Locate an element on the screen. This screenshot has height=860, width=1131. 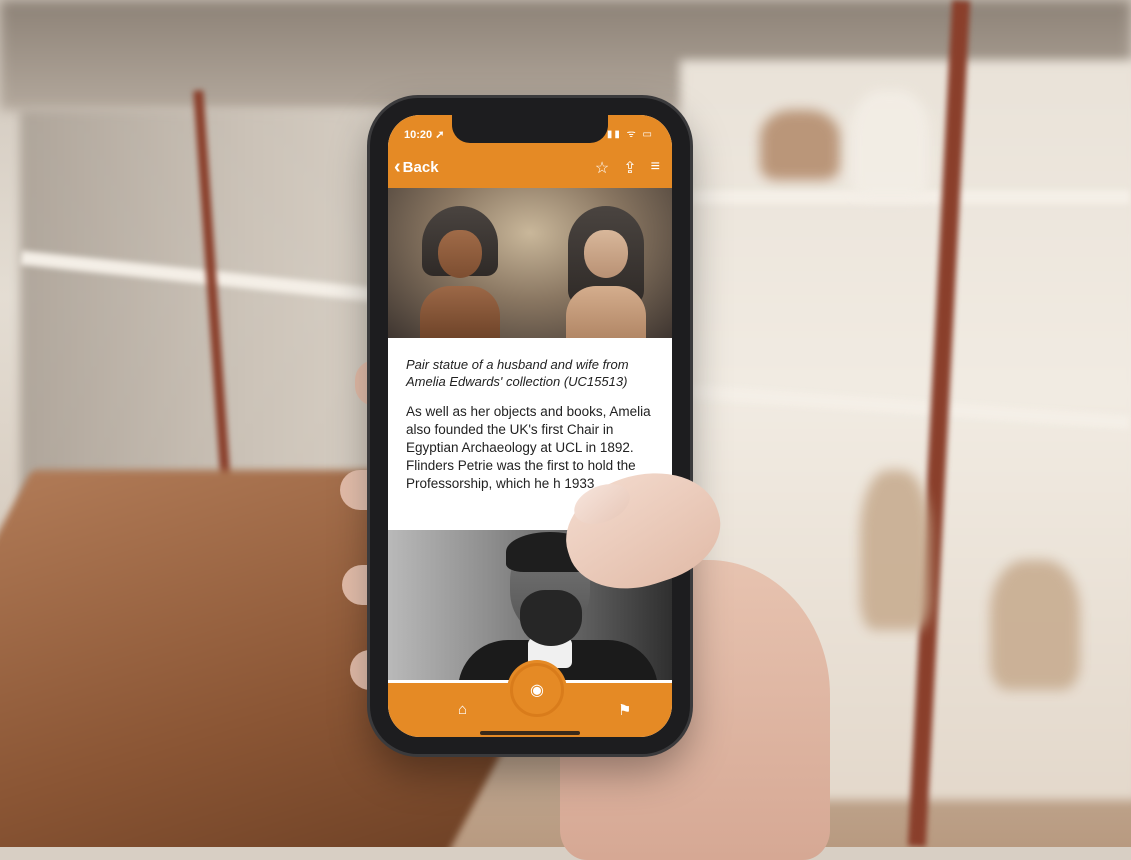
statue-photo is located at coordinates (530, 263).